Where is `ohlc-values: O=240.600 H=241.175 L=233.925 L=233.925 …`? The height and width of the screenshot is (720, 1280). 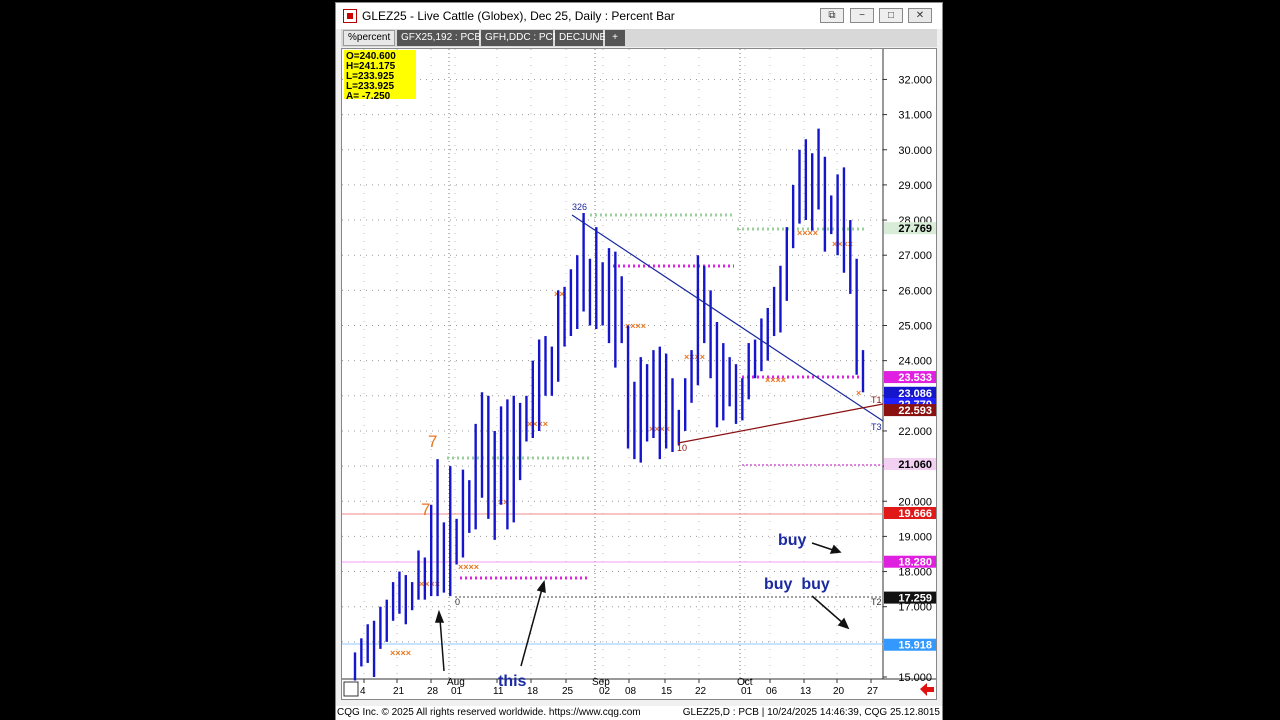
ohlc-values: O=240.600 H=241.175 L=233.925 L=233.925 … is located at coordinates (371, 76).